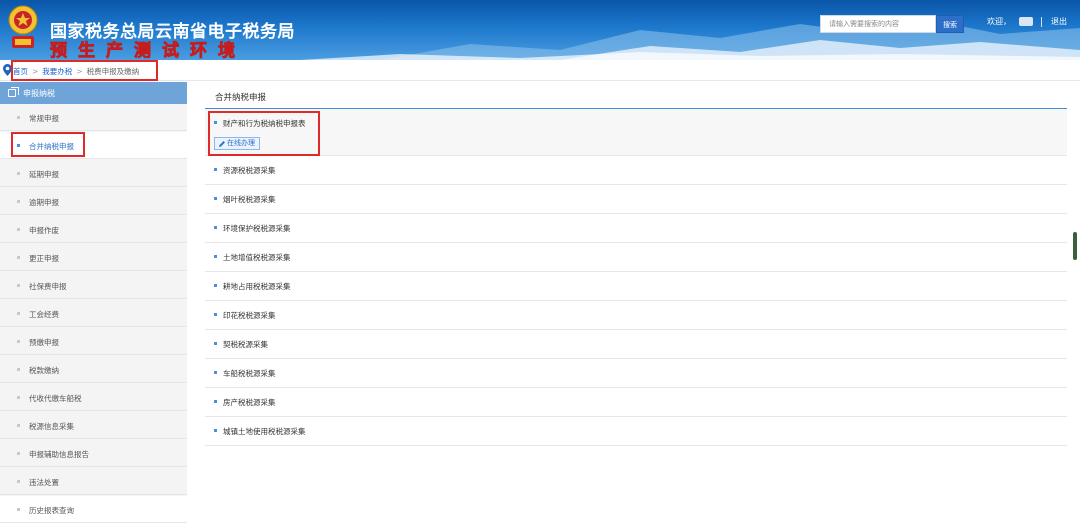 This screenshot has width=1080, height=523. Describe the element at coordinates (93, 257) in the screenshot. I see `sidebar-item-correction-declaration: 更正申报` at that location.